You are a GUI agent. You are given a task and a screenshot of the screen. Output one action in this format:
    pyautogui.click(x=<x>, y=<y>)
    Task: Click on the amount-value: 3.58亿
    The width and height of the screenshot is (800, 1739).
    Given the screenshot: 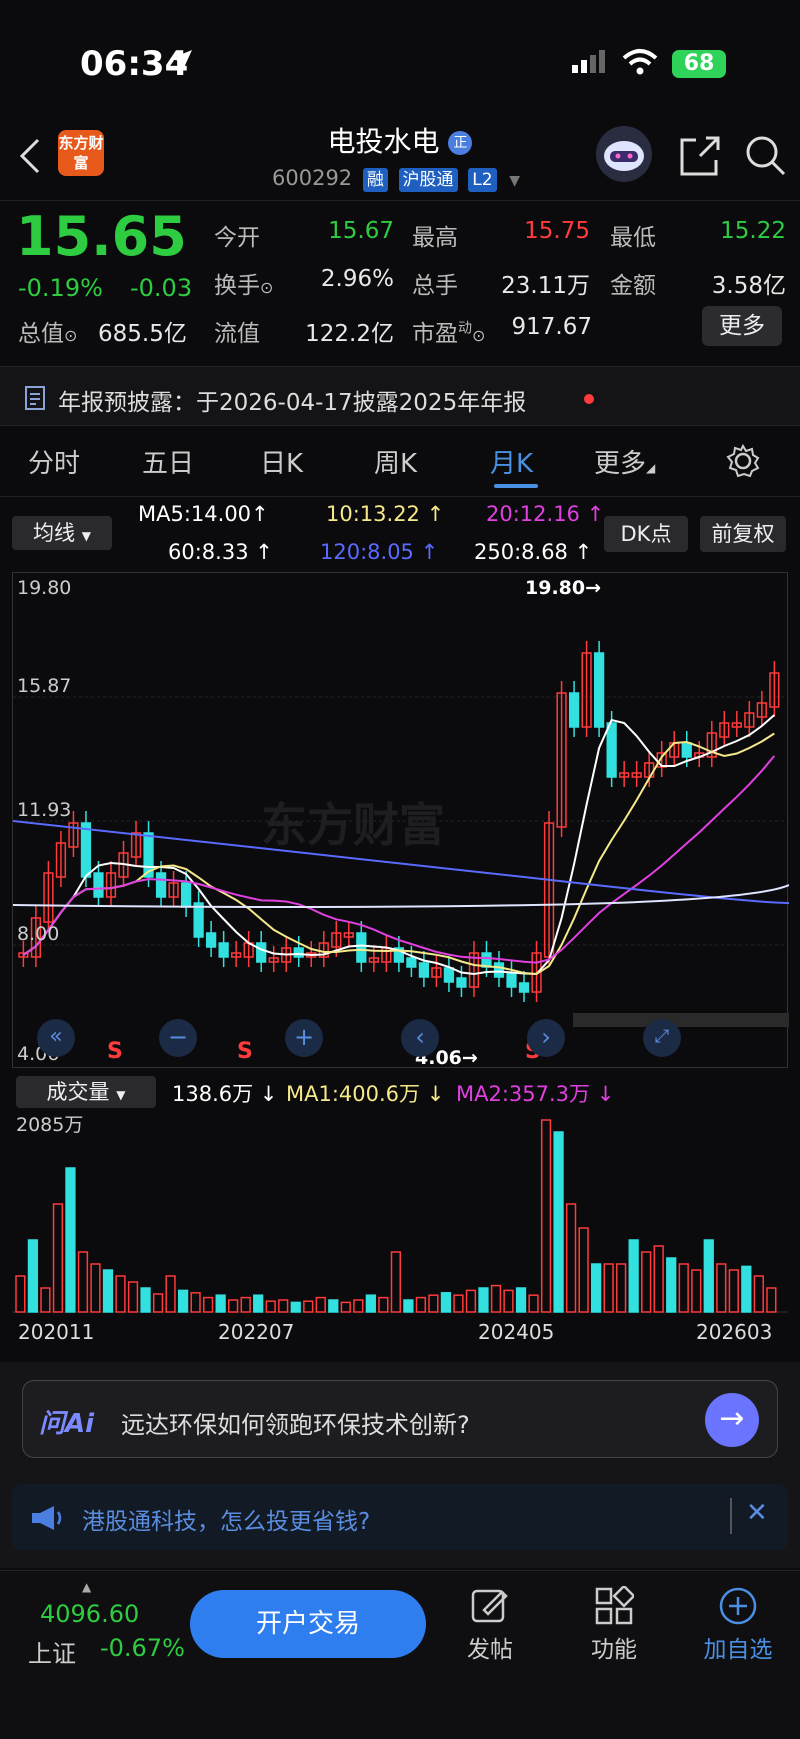 What is the action you would take?
    pyautogui.click(x=748, y=286)
    